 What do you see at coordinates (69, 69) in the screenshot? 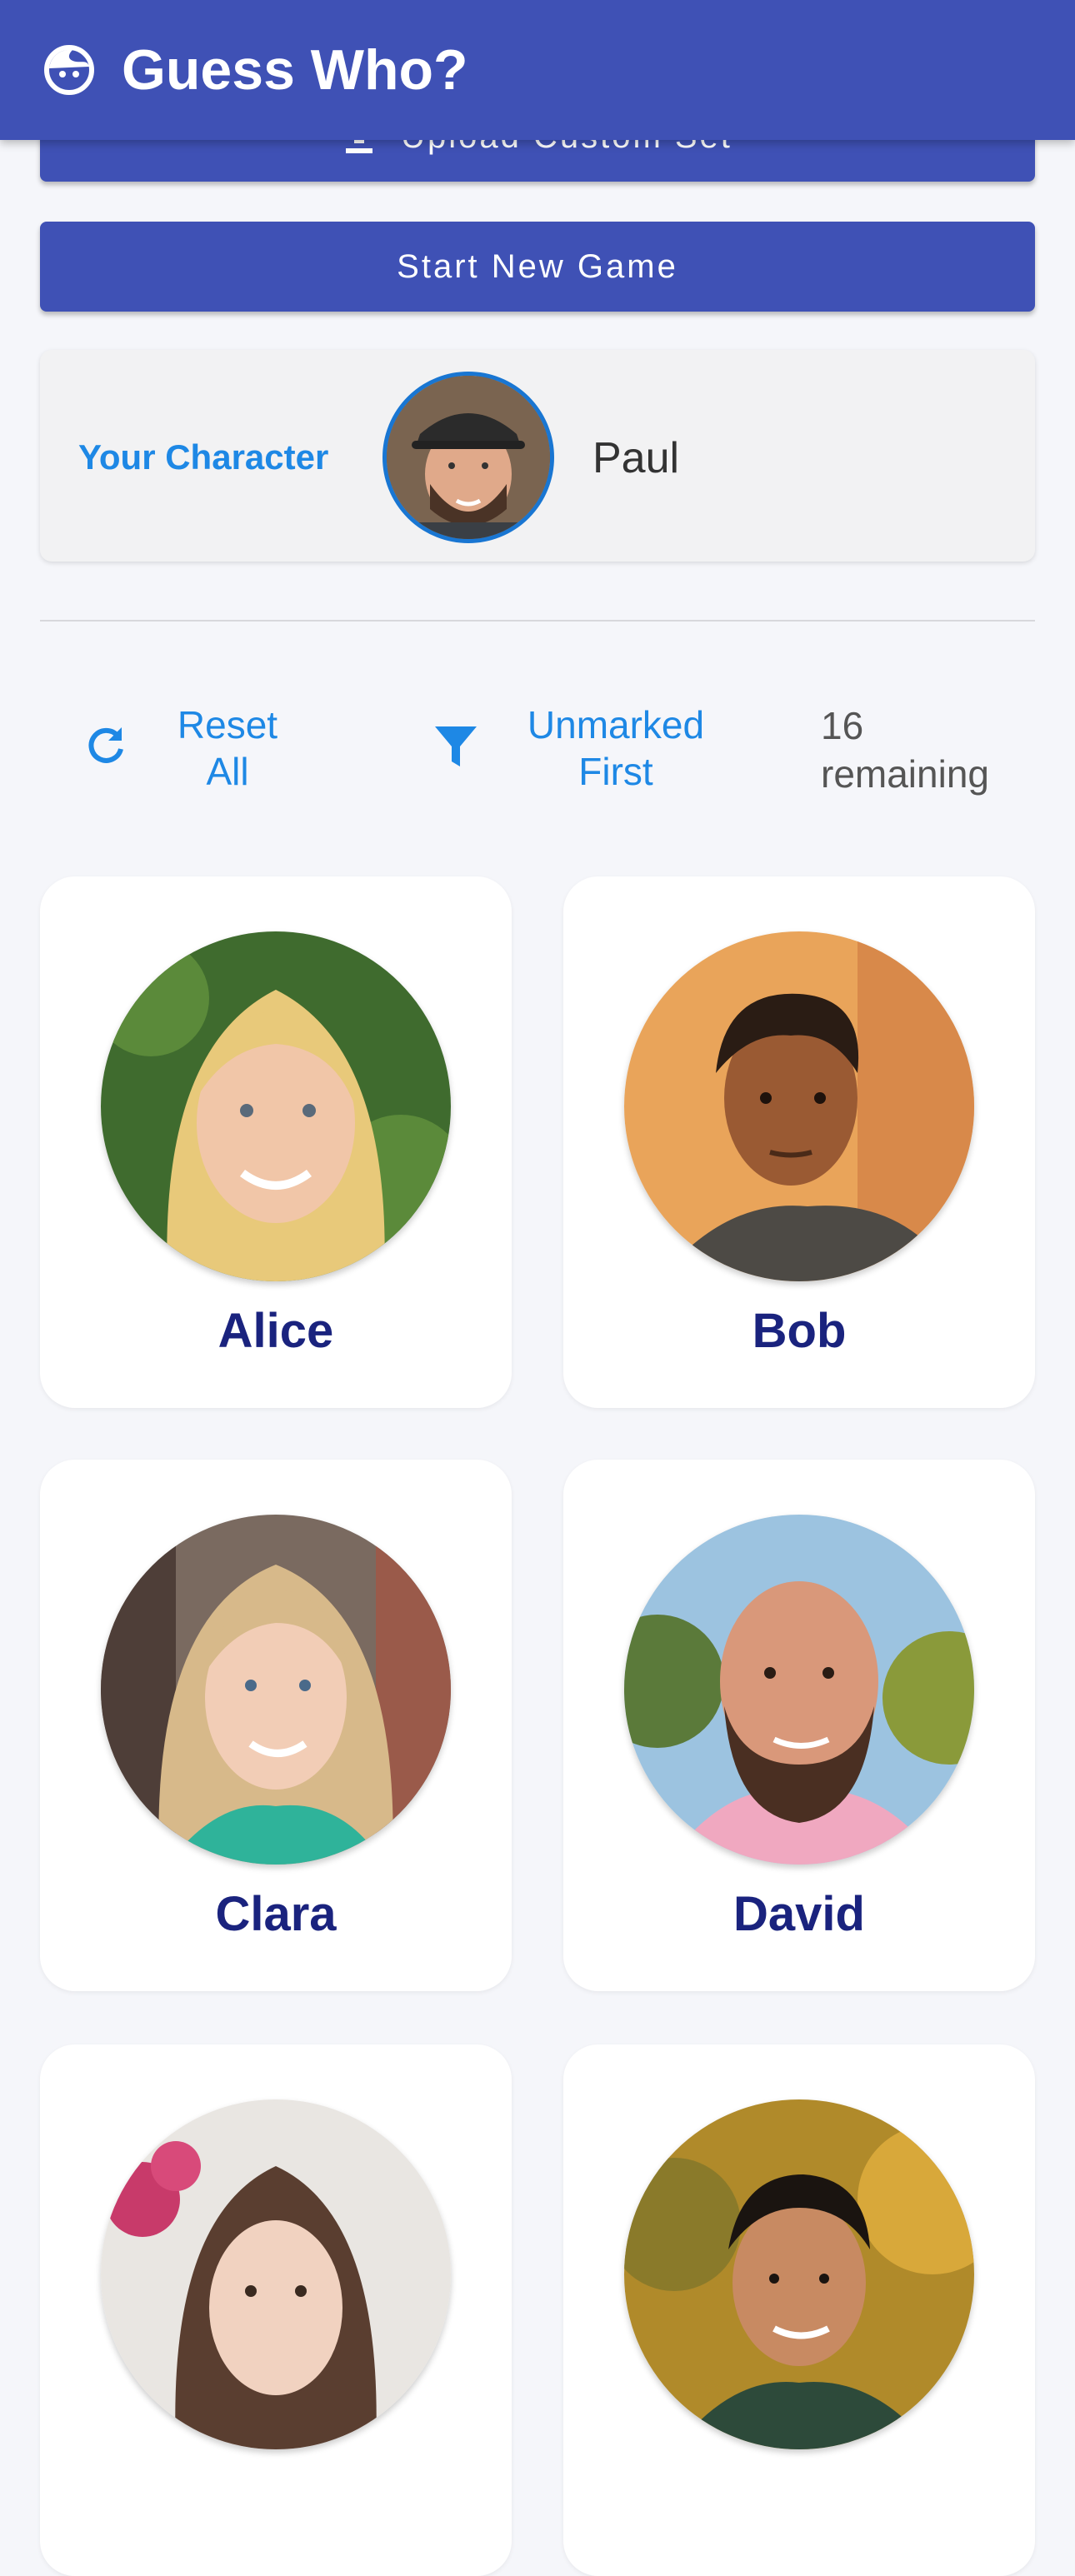
I see `face-icon` at bounding box center [69, 69].